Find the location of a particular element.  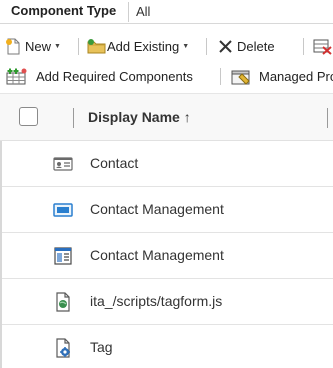

row-display-name: Tag is located at coordinates (101, 347).